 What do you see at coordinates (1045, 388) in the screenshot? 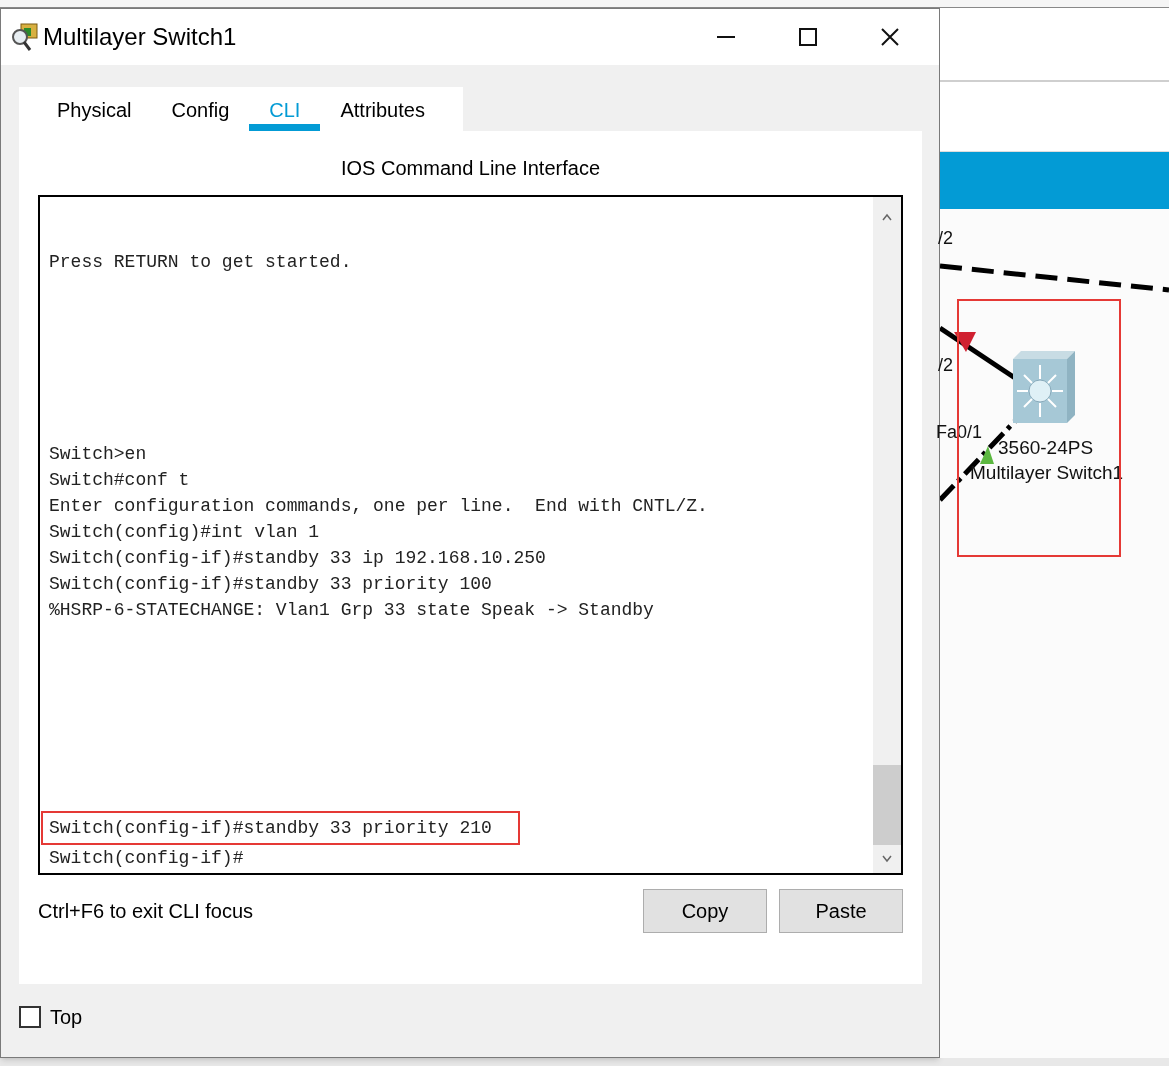
I see `switch-icon` at bounding box center [1045, 388].